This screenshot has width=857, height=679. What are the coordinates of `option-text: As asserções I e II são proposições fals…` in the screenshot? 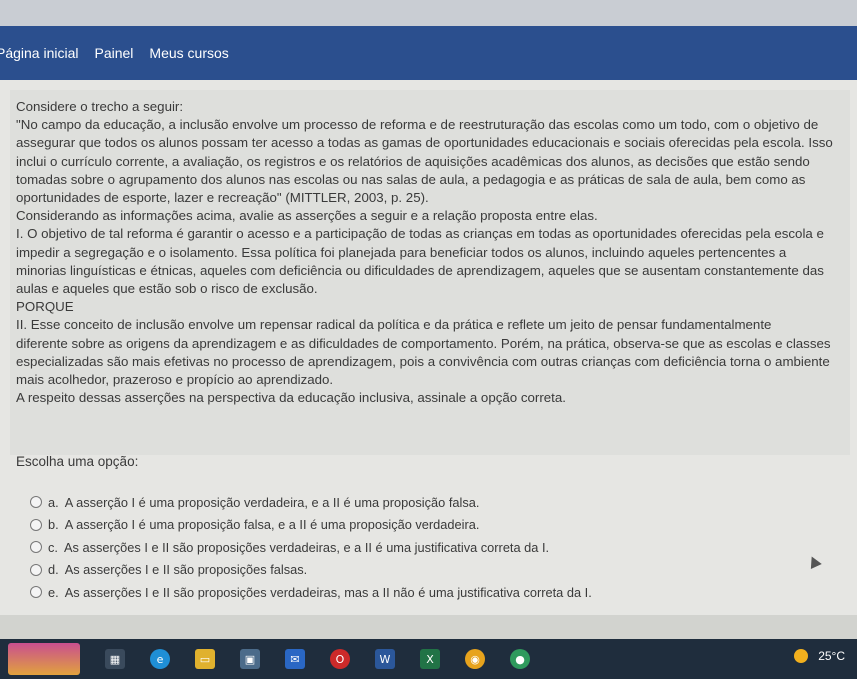 It's located at (186, 570).